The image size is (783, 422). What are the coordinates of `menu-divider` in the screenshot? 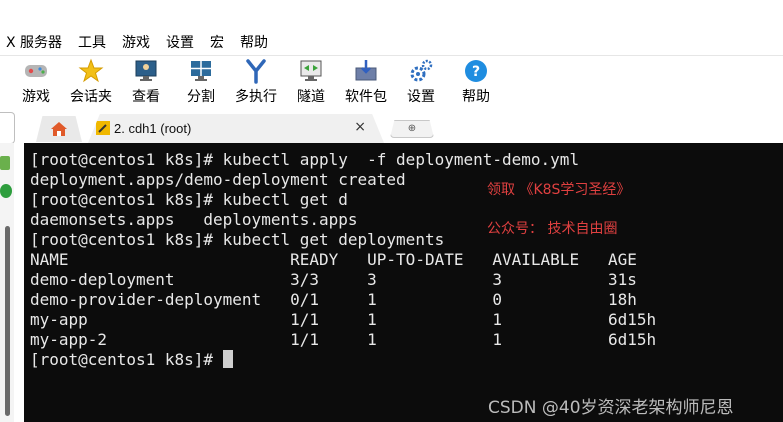 It's located at (391, 55).